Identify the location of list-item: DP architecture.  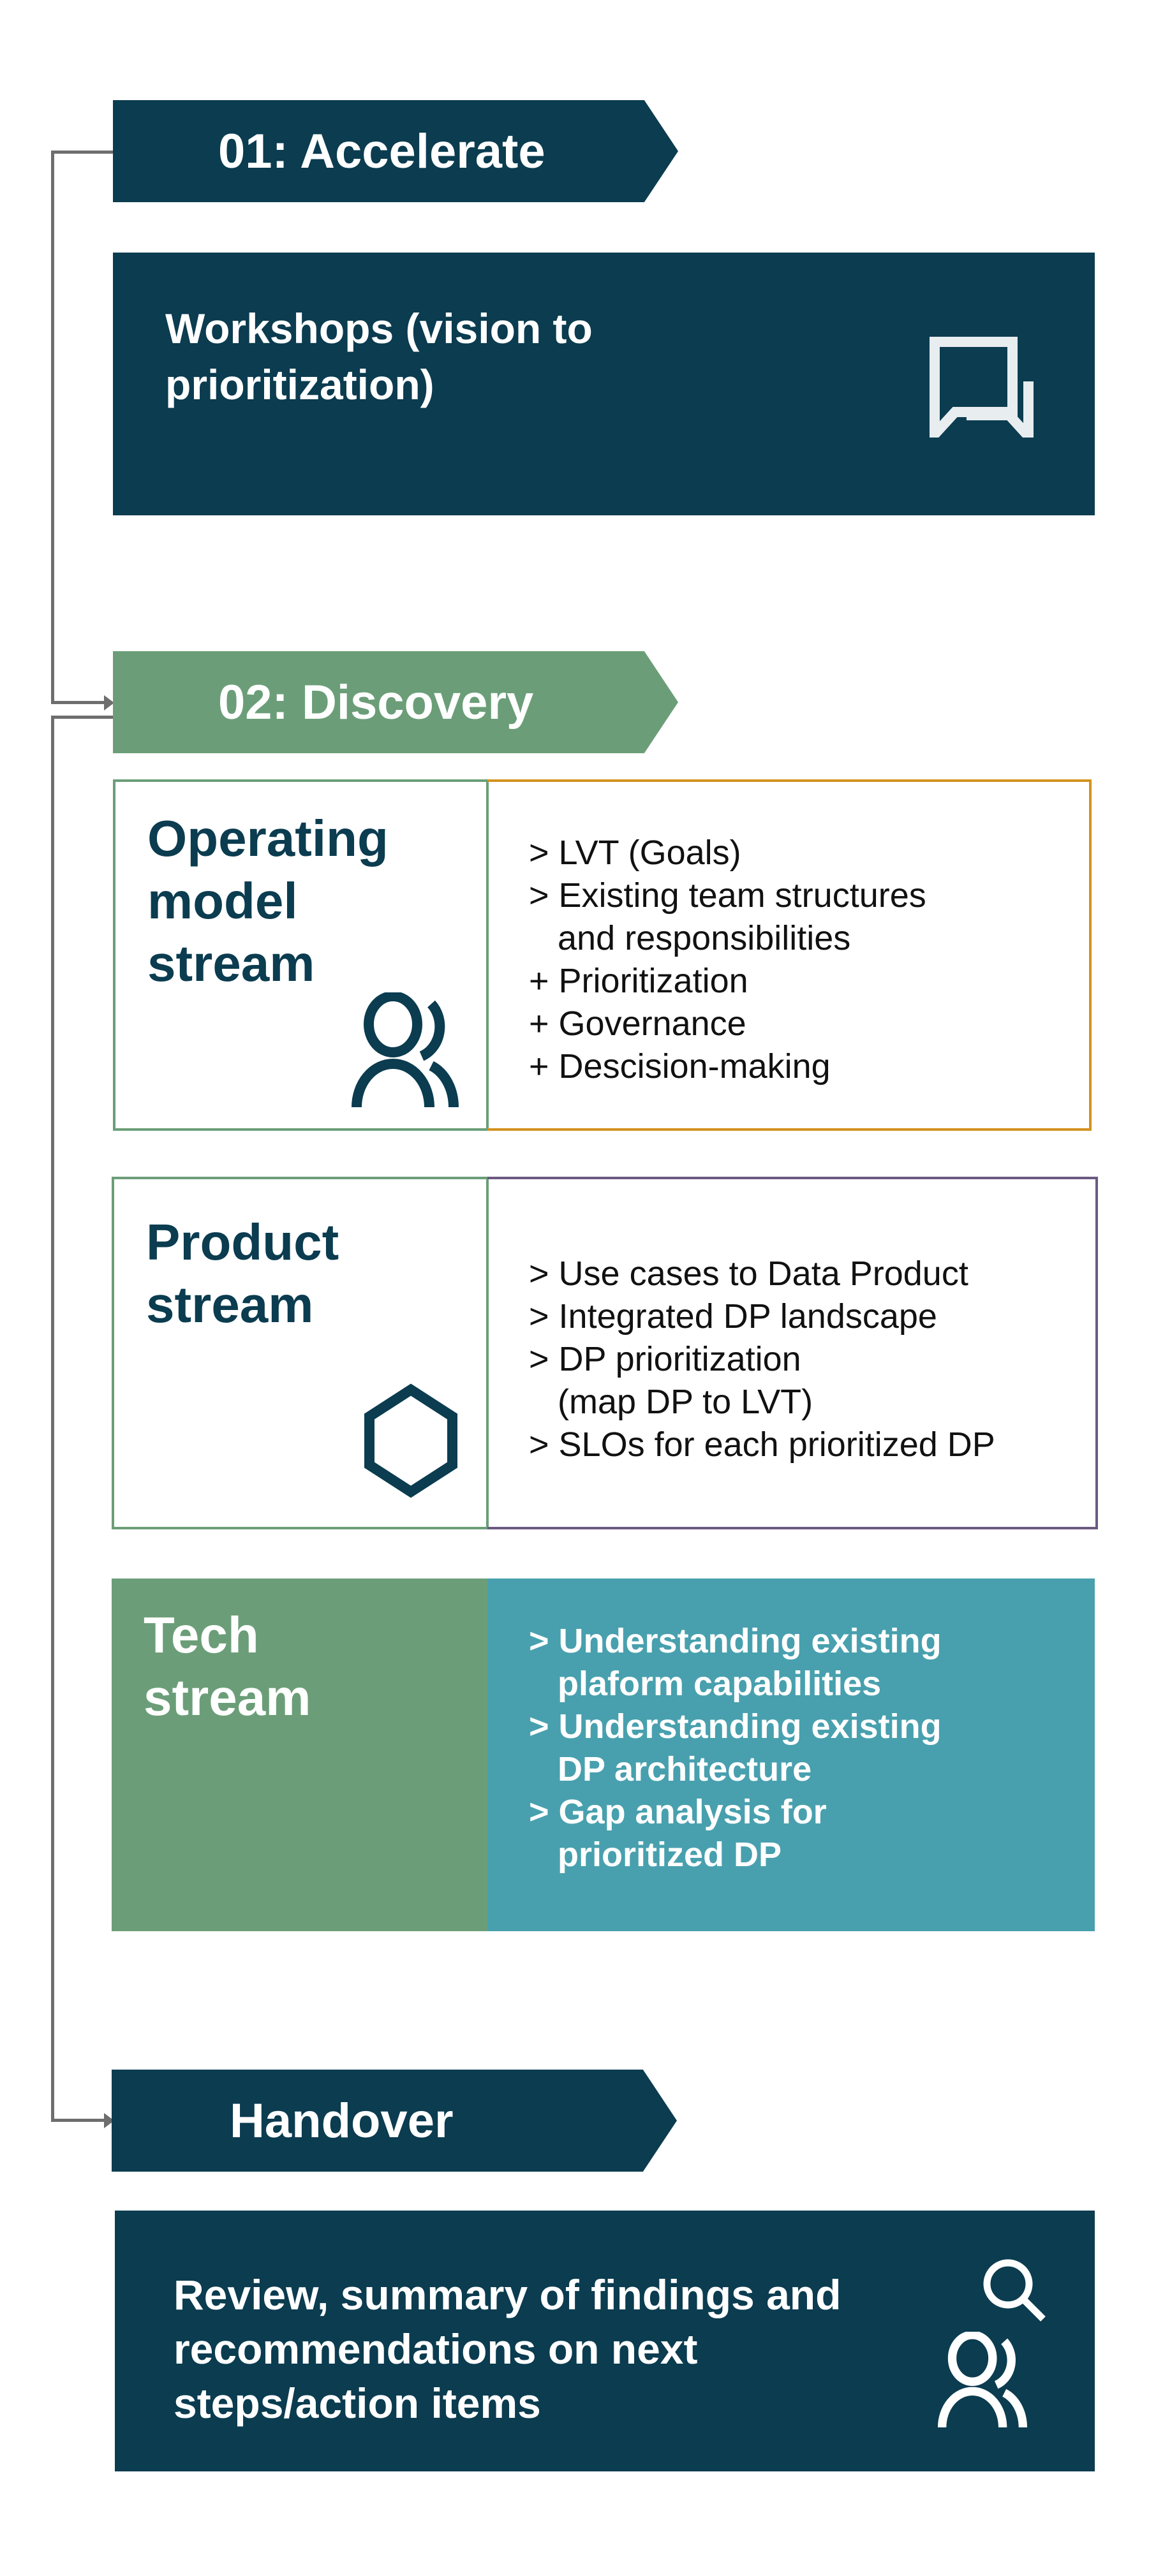
(670, 1769).